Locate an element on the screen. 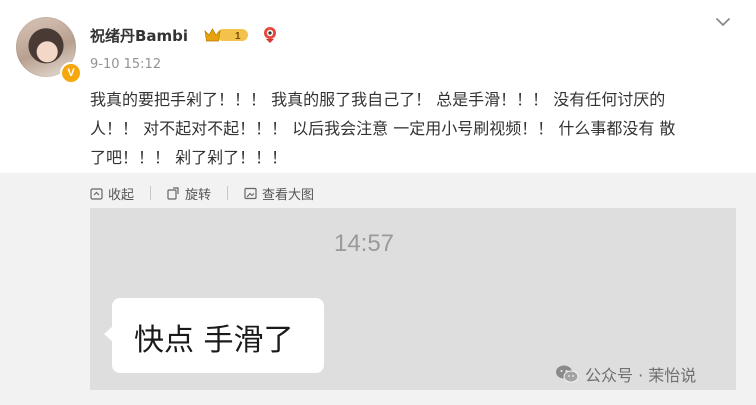  collapse-icon is located at coordinates (96, 193).